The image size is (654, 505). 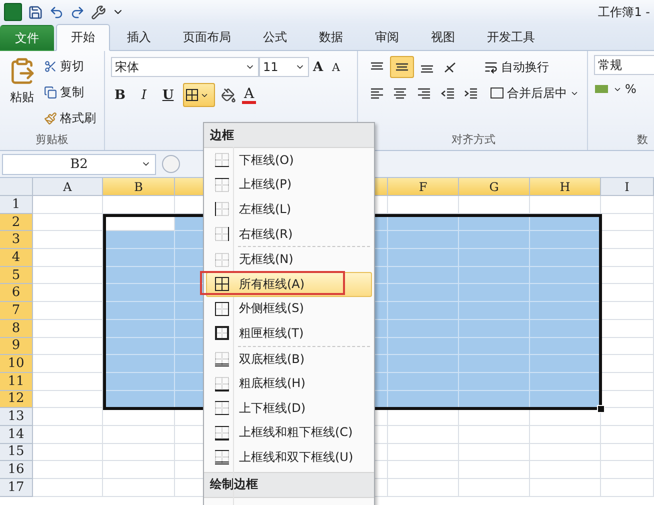 I want to click on group-label: 对齐方式, so click(x=473, y=140).